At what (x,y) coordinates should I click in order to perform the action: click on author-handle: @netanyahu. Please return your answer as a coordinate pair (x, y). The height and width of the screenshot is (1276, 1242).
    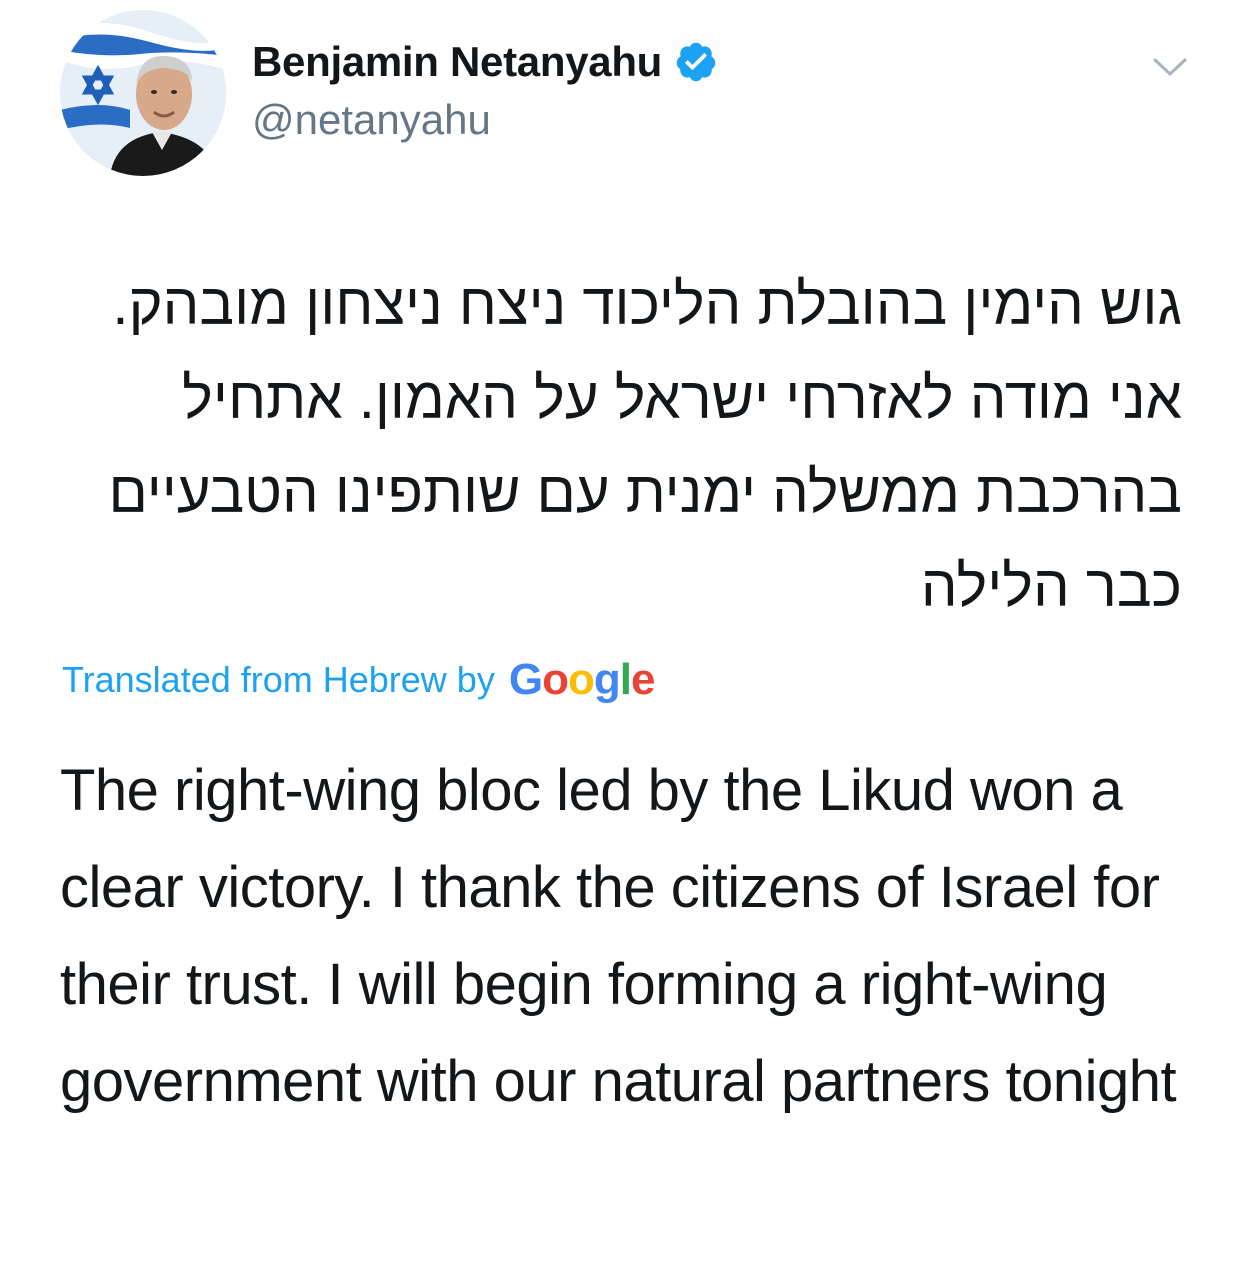
    Looking at the image, I should click on (371, 120).